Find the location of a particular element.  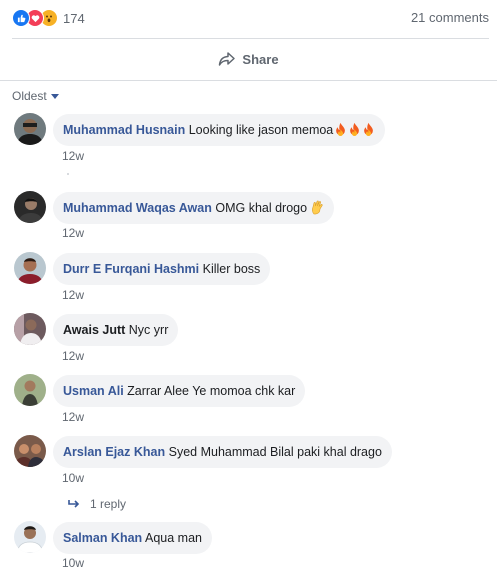

reply-arrow-icon is located at coordinates (74, 504).